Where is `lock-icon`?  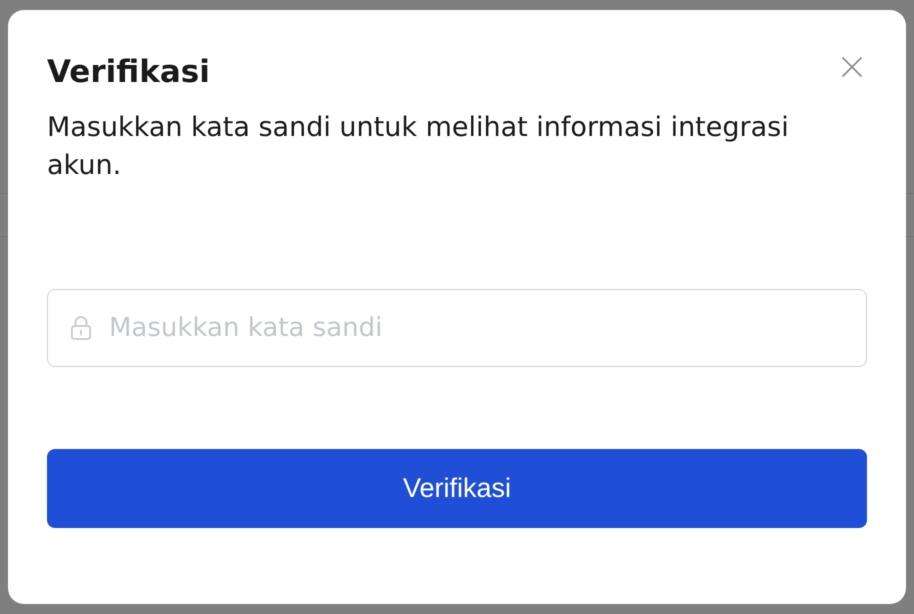
lock-icon is located at coordinates (81, 328).